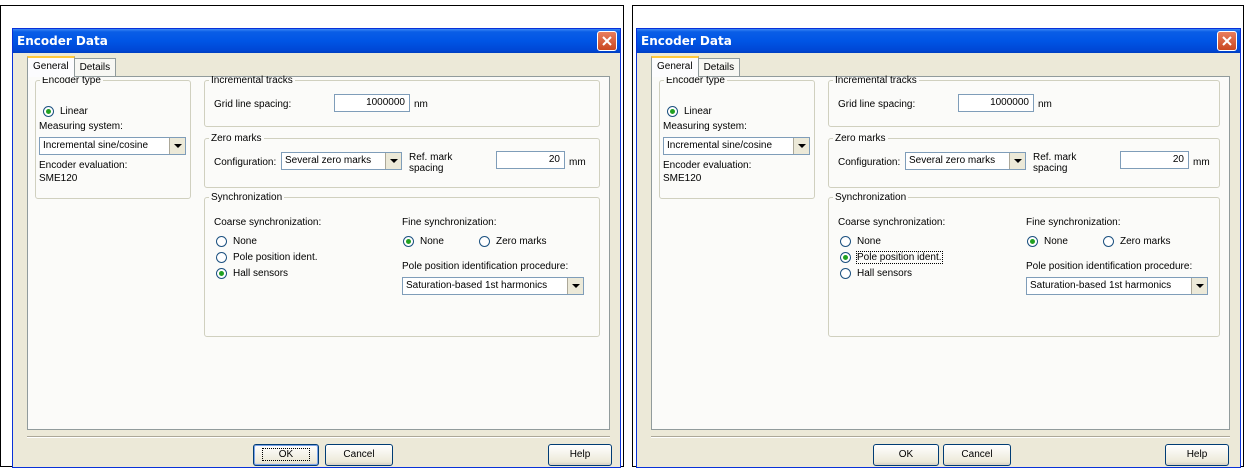 This screenshot has height=469, width=1246. Describe the element at coordinates (892, 222) in the screenshot. I see `coarse-sync-label: Coarse synchronization:` at that location.